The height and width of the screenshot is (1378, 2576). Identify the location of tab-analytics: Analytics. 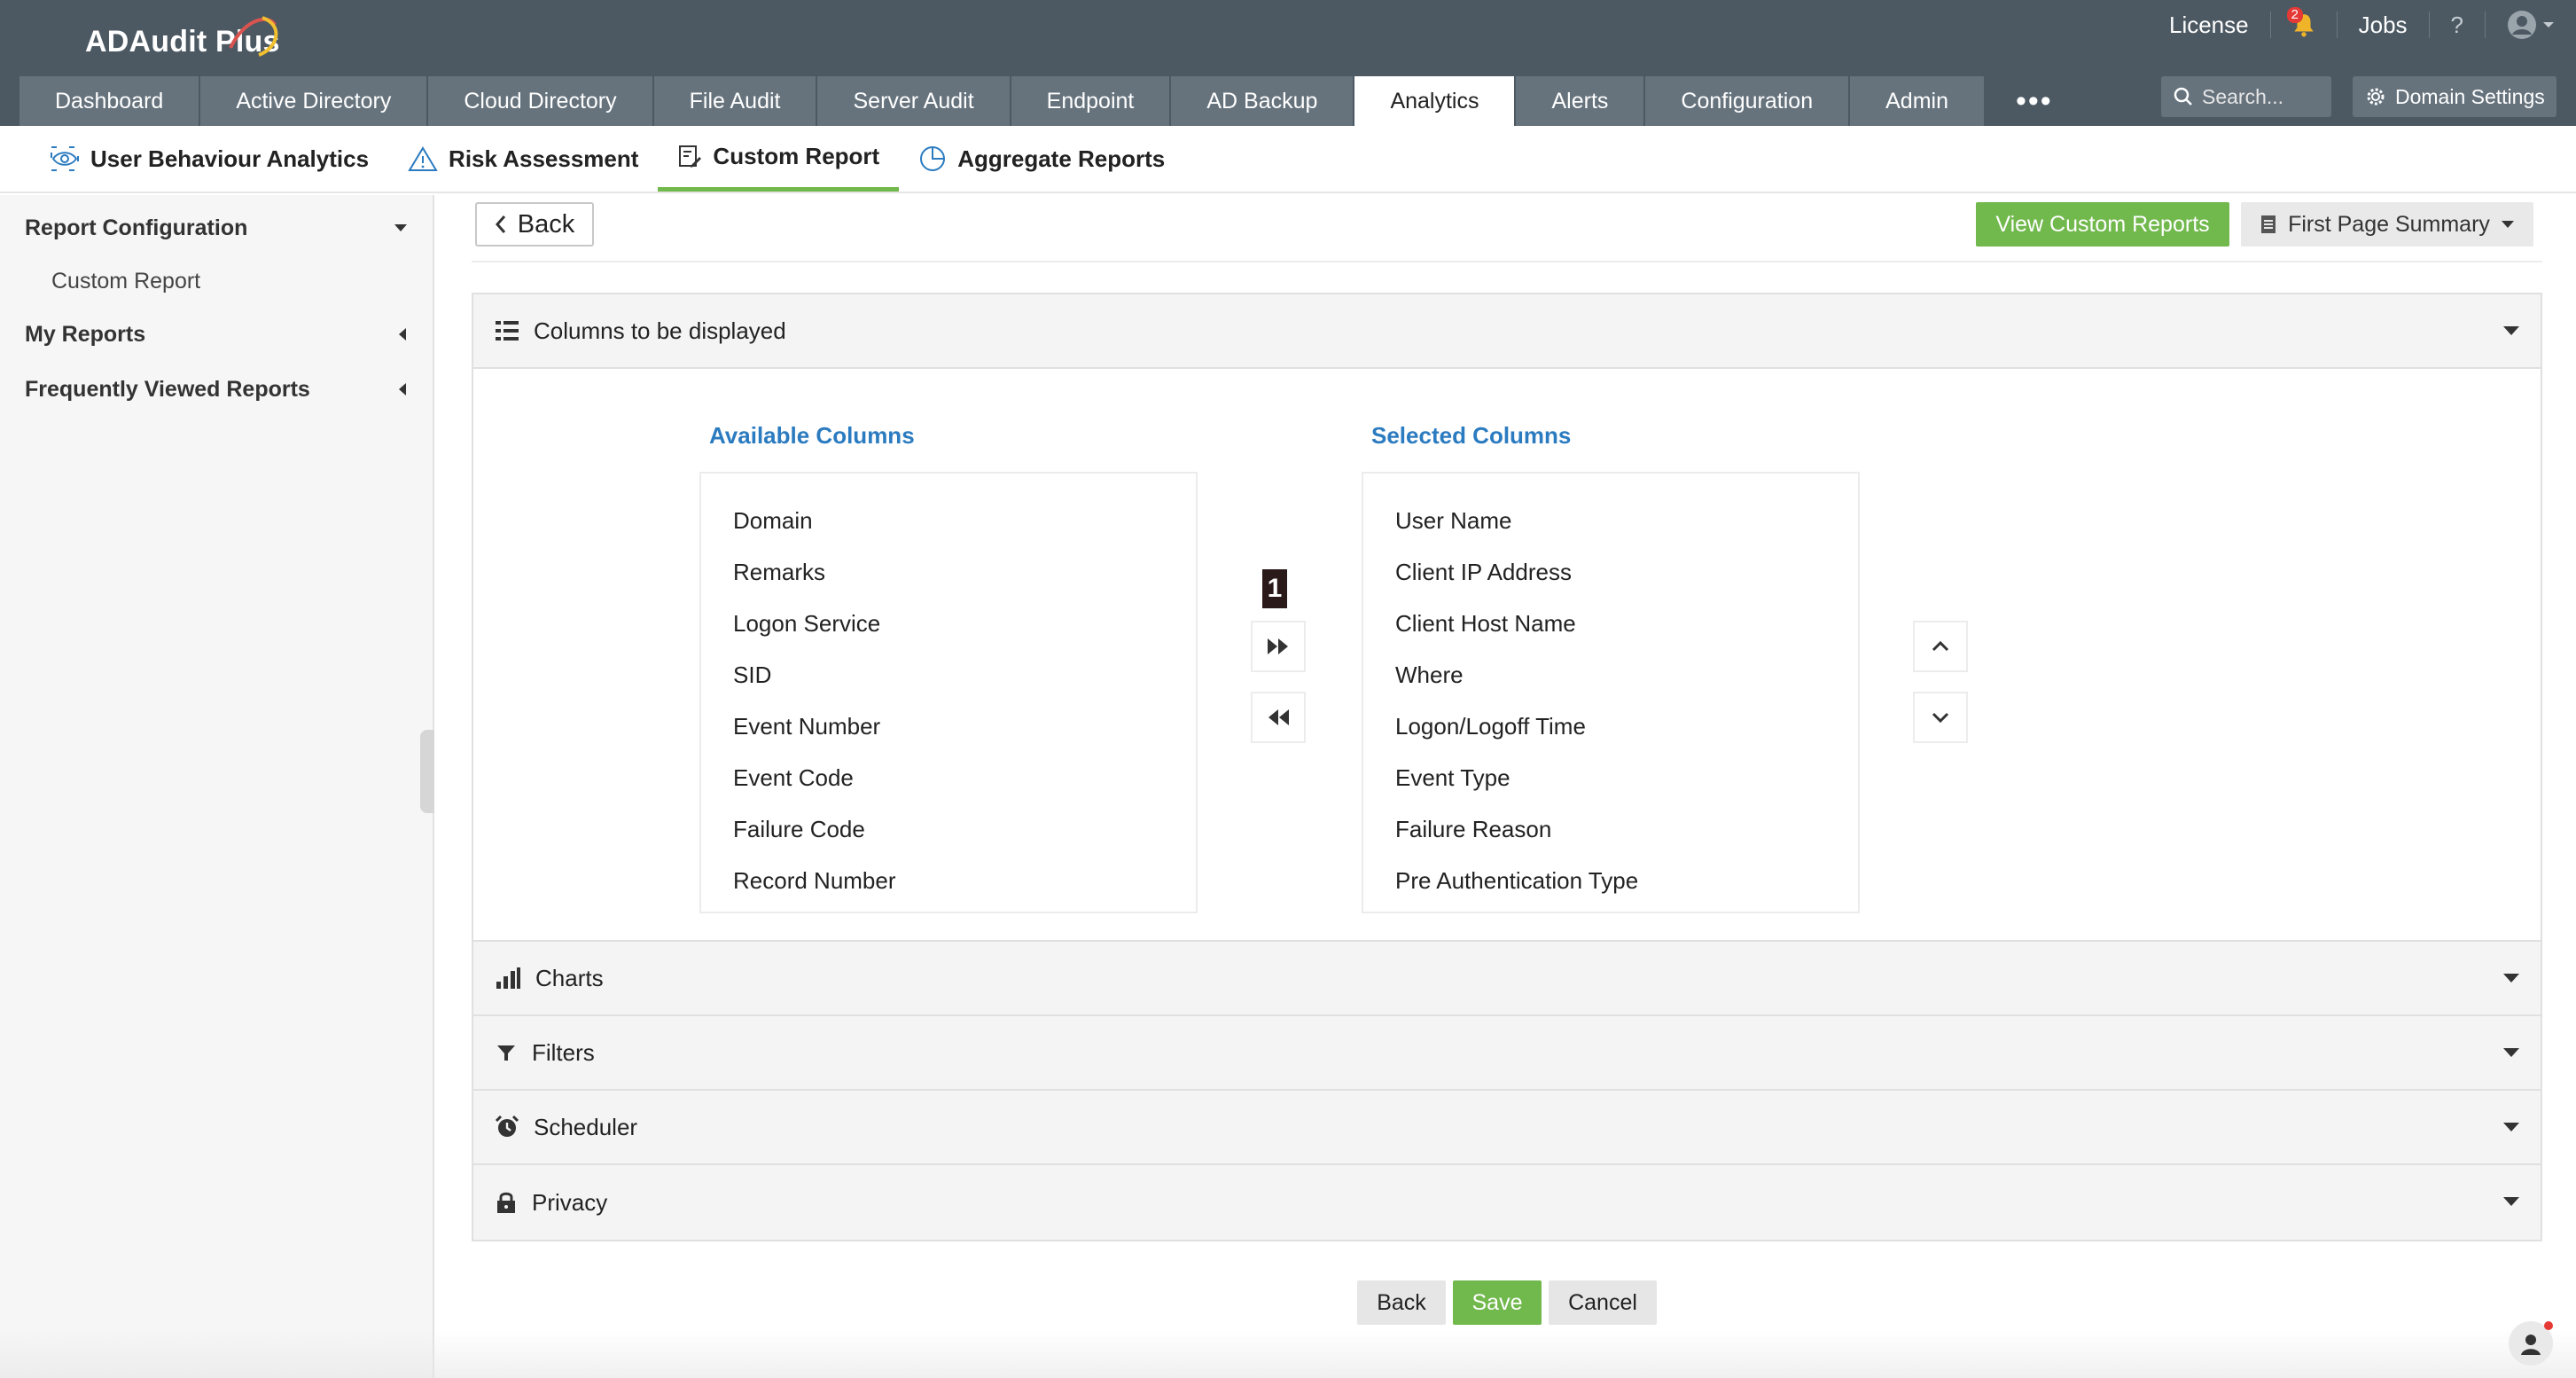
(1435, 101).